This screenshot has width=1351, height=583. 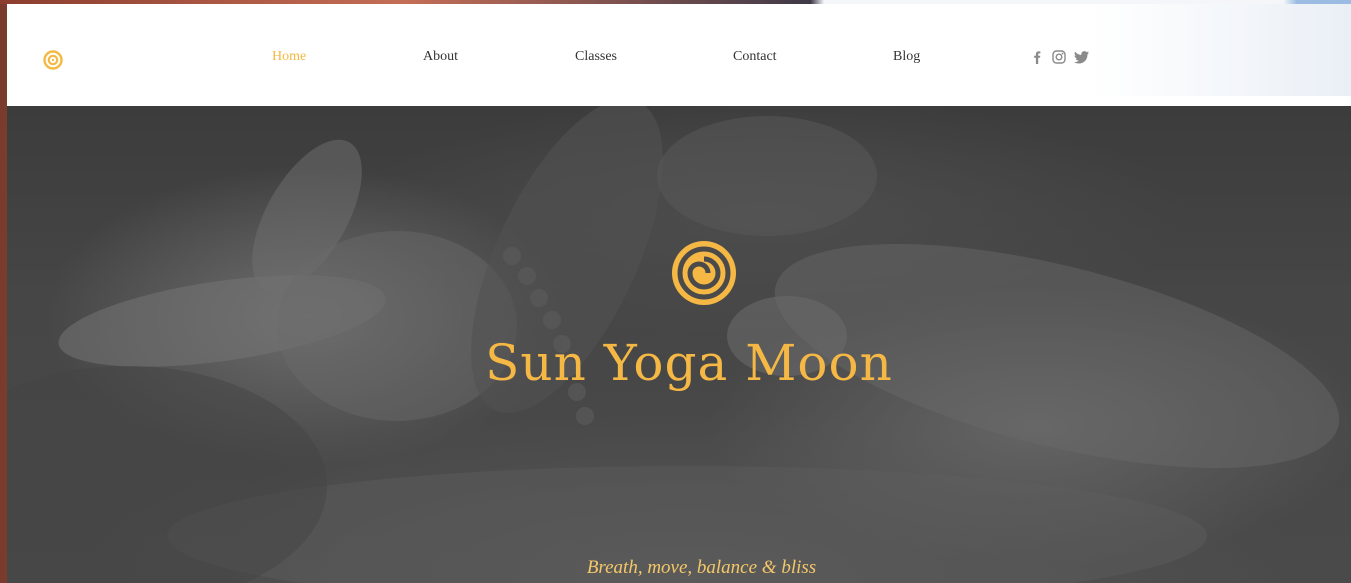 I want to click on nav-classes: Classes, so click(x=596, y=57).